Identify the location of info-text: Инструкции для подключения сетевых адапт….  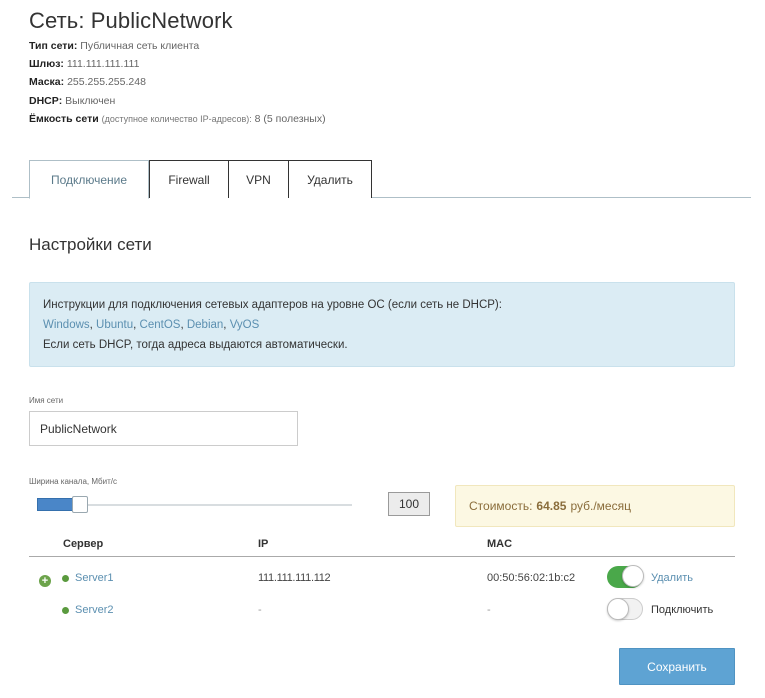
(272, 305).